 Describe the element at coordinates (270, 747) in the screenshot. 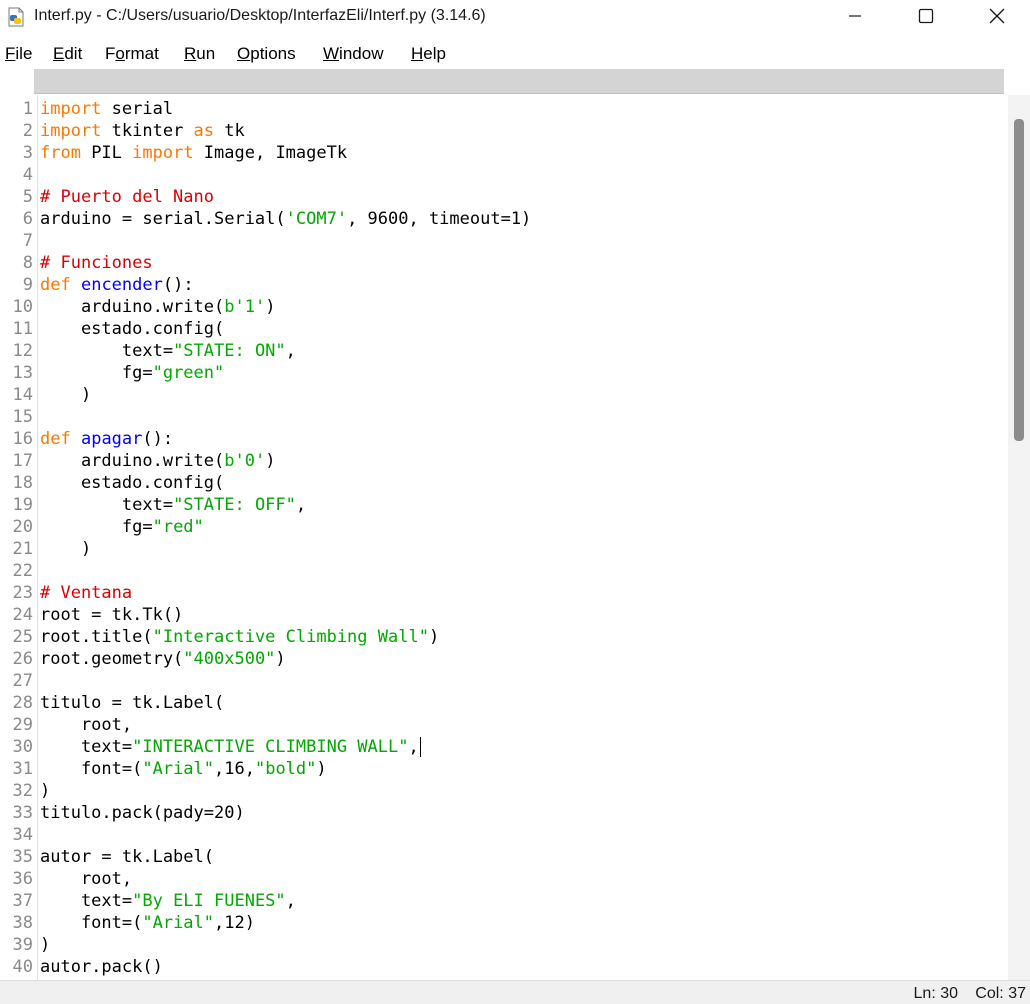

I see `code-token: "INTERACTIVE CLIMBING WALL"` at that location.